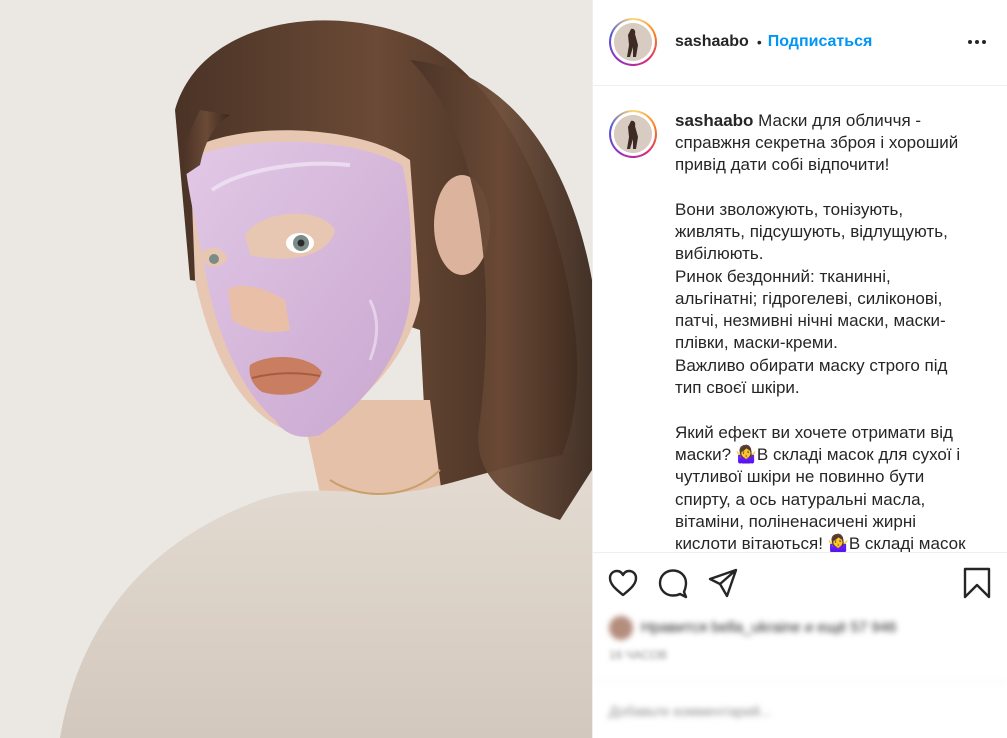 This screenshot has width=1007, height=738. What do you see at coordinates (621, 627) in the screenshot?
I see `liker-avatar` at bounding box center [621, 627].